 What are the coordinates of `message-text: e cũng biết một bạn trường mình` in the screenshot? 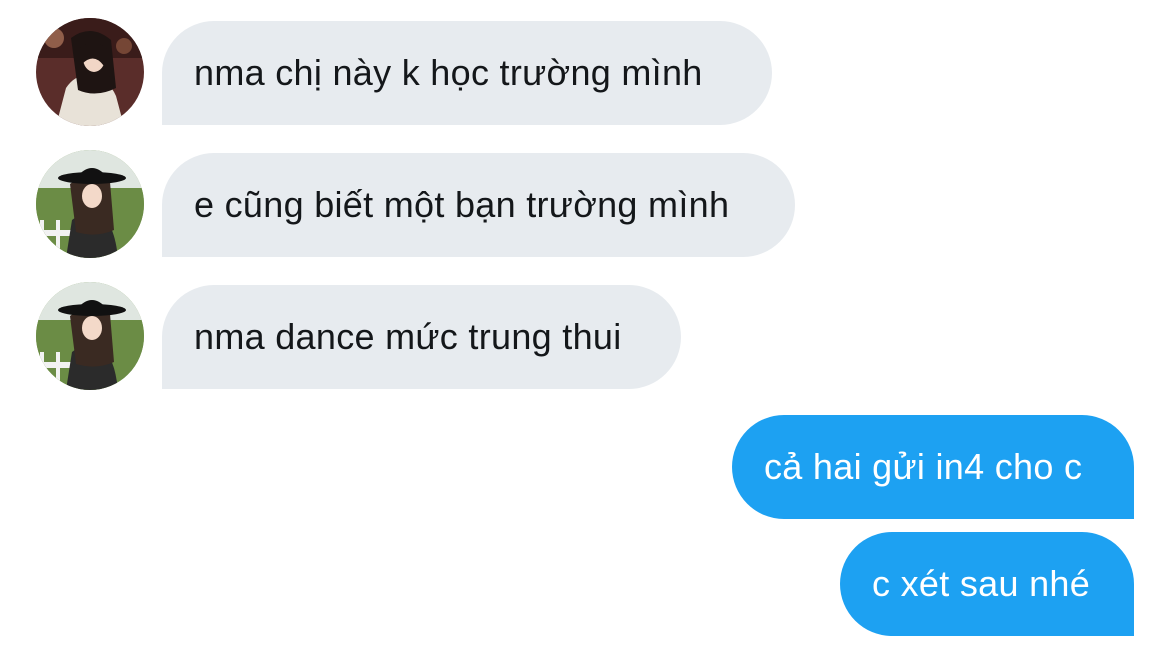 It's located at (462, 204).